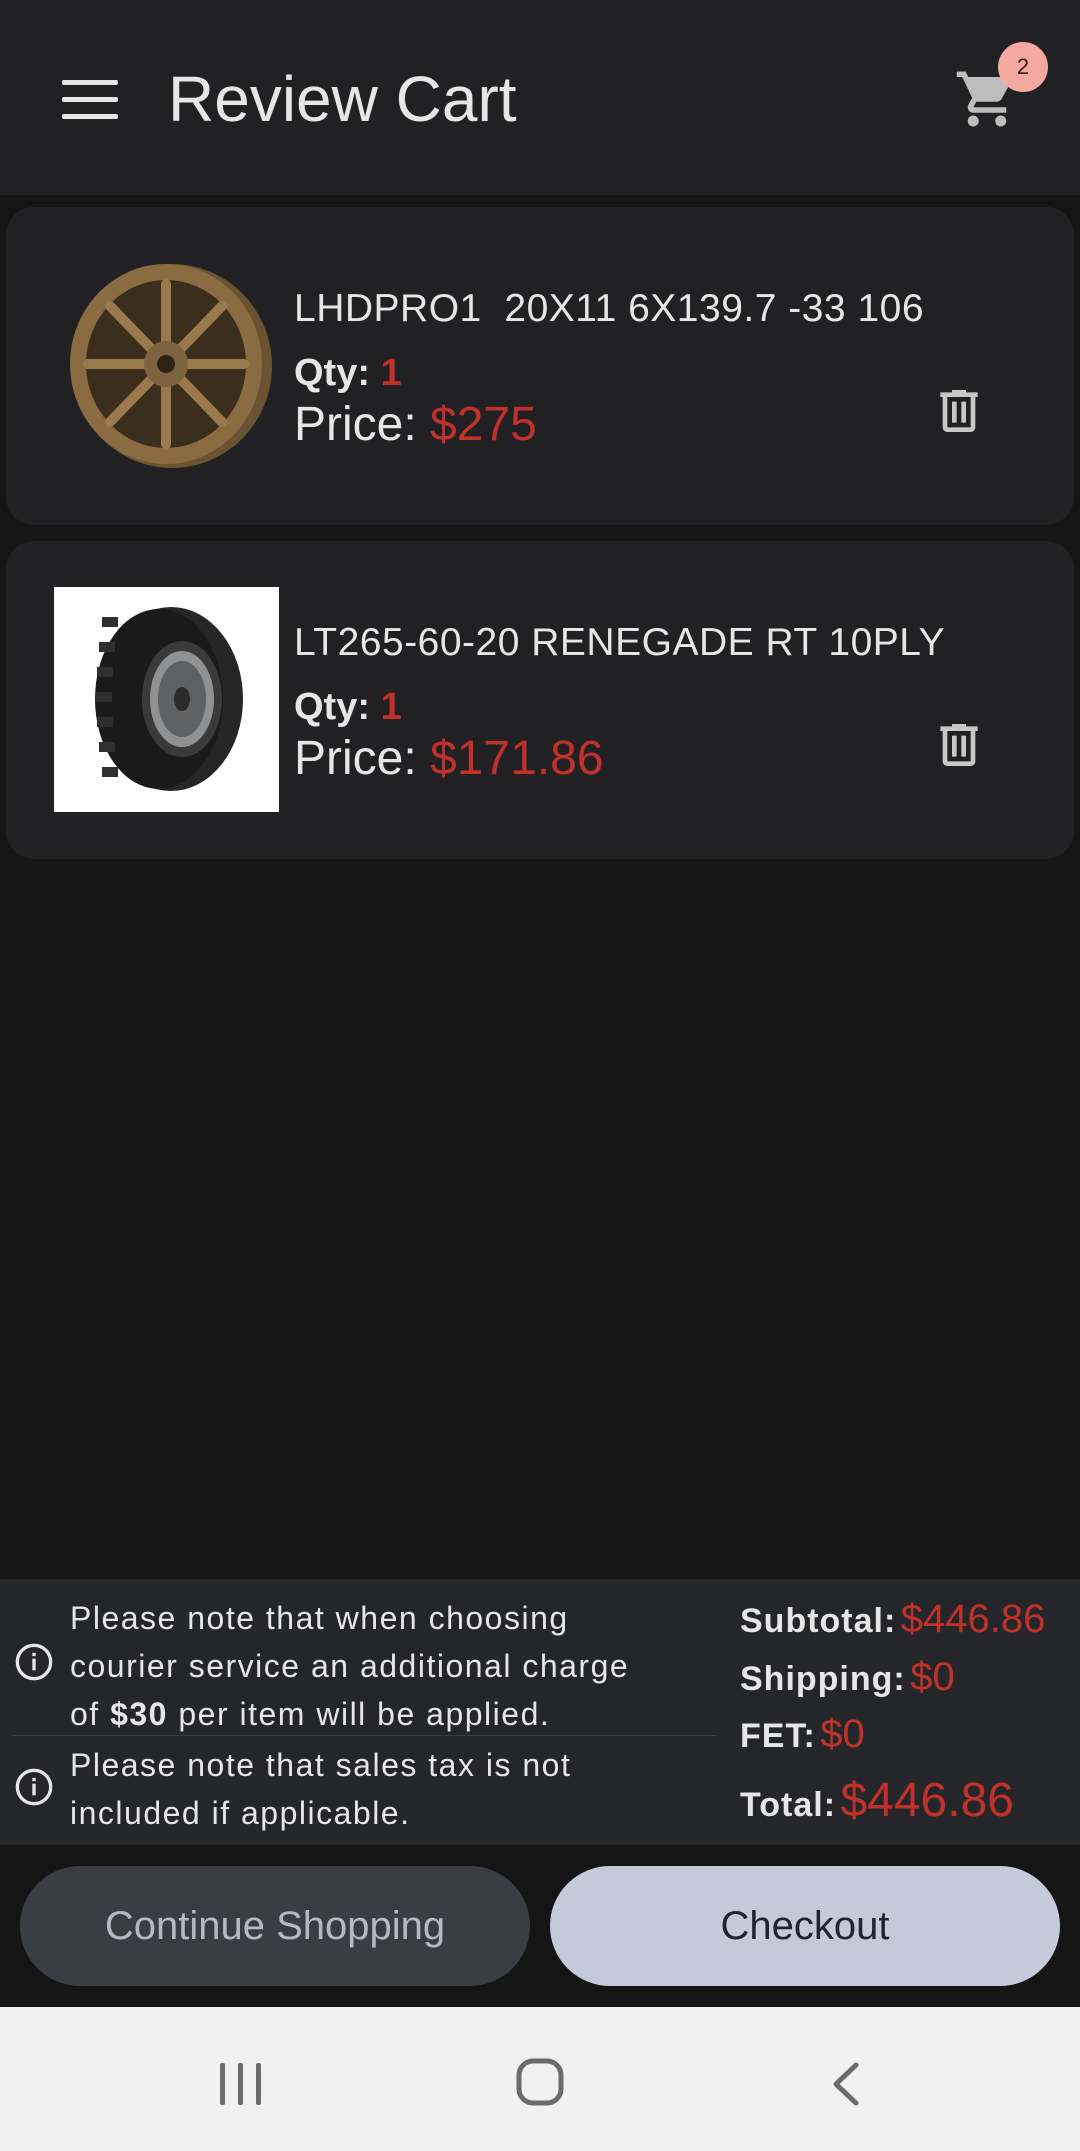  I want to click on fet-row: FET: $0, so click(802, 1734).